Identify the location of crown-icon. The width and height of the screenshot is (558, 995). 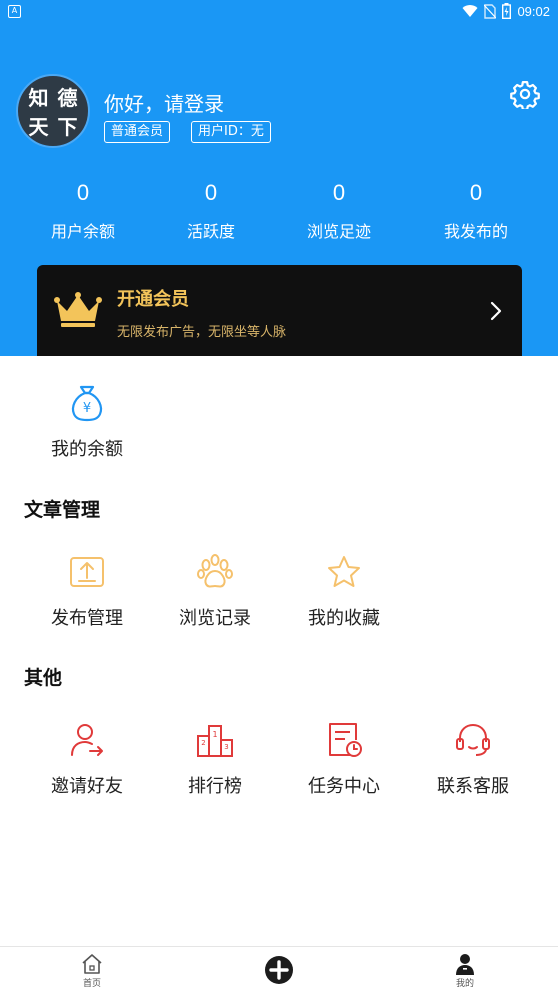
(78, 309).